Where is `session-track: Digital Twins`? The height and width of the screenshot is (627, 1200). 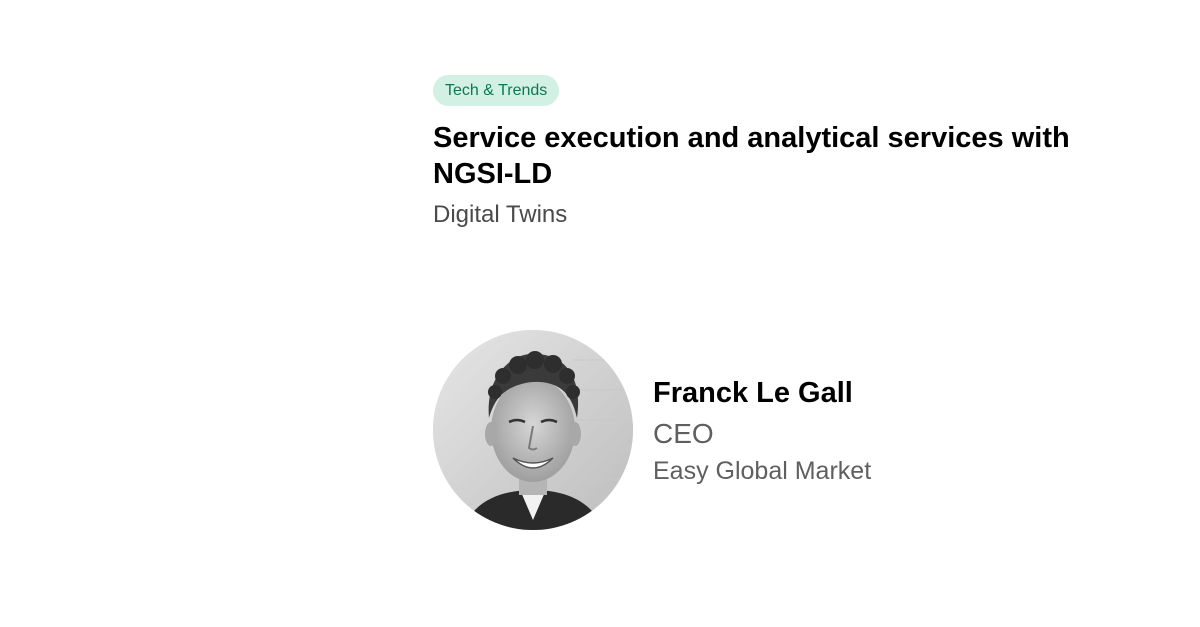 session-track: Digital Twins is located at coordinates (500, 214).